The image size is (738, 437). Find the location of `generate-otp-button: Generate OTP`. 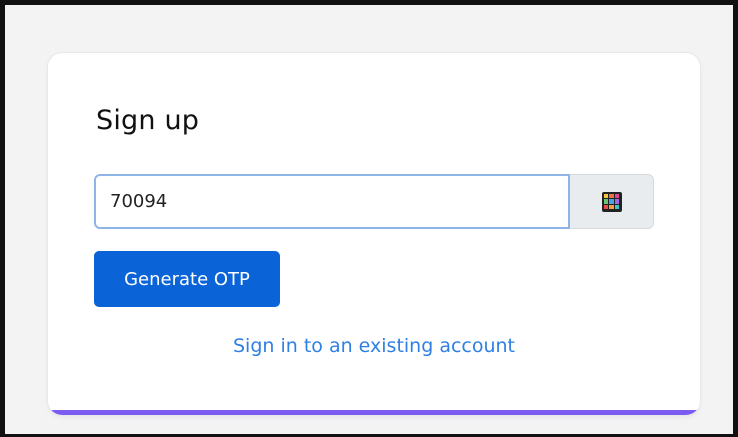

generate-otp-button: Generate OTP is located at coordinates (187, 279).